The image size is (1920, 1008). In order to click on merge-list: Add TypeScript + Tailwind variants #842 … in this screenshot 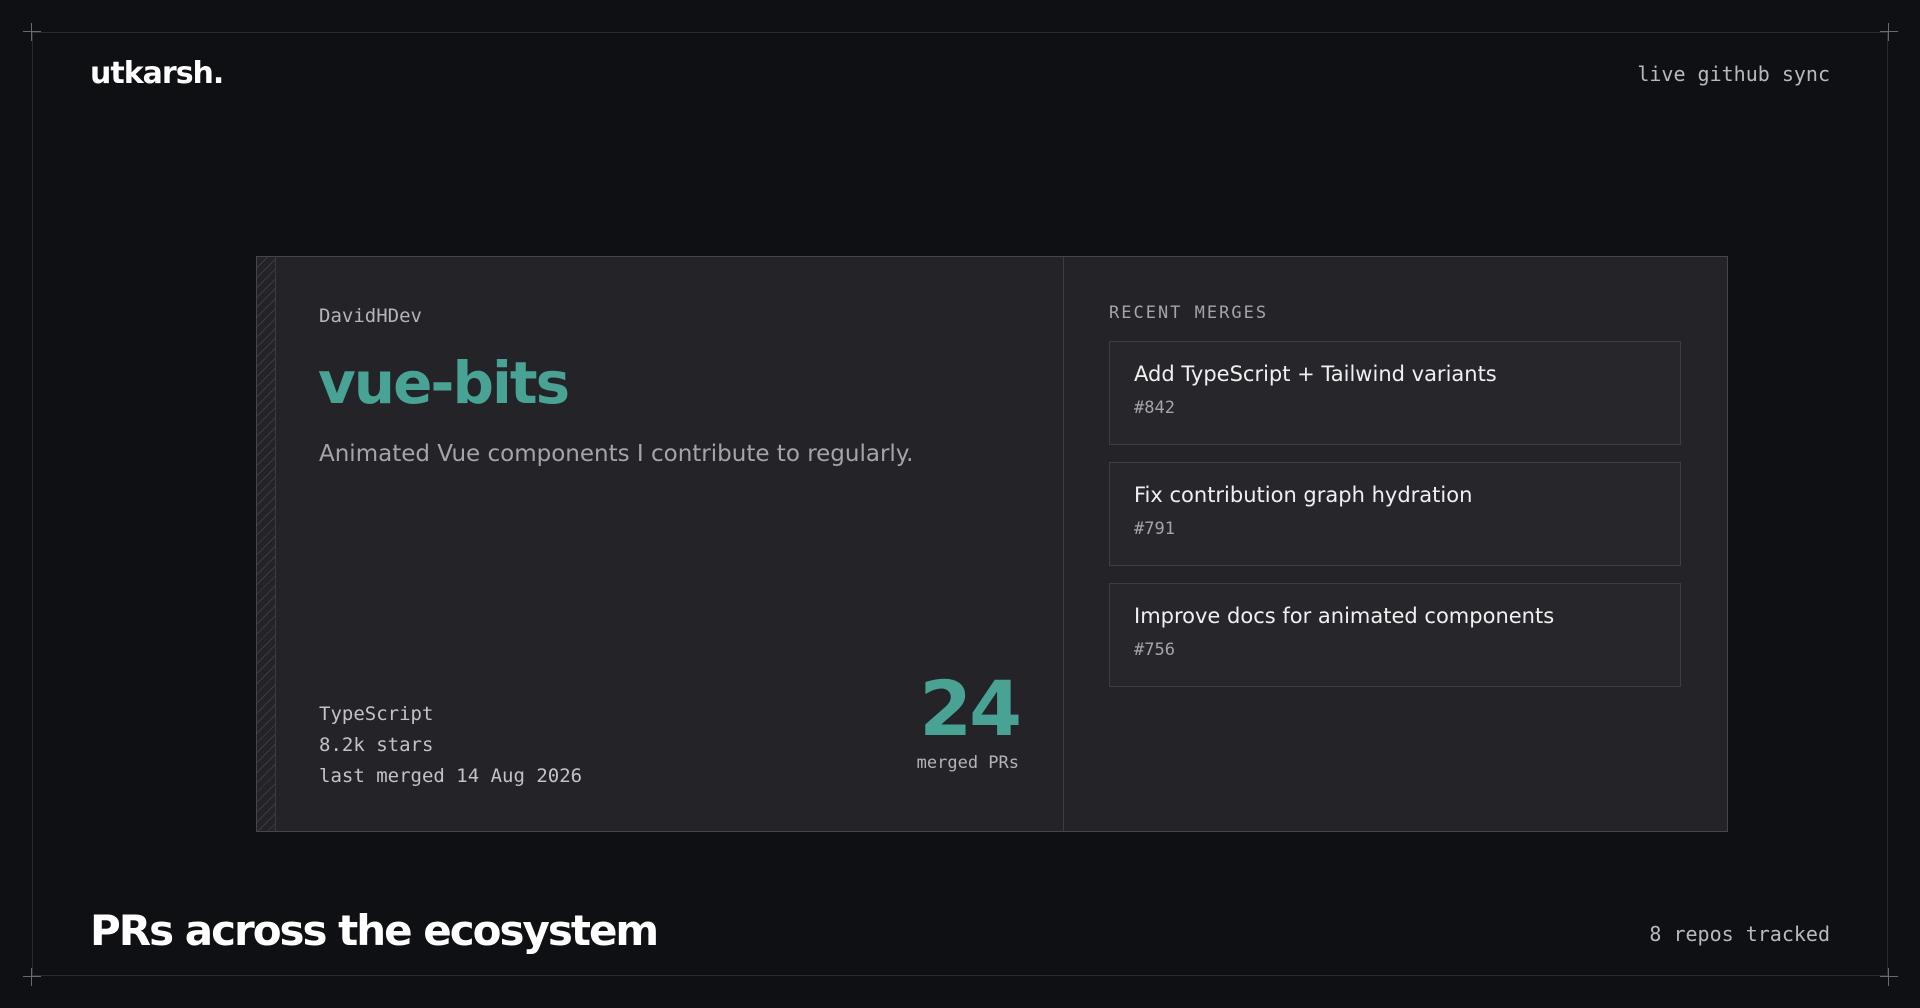, I will do `click(1395, 522)`.